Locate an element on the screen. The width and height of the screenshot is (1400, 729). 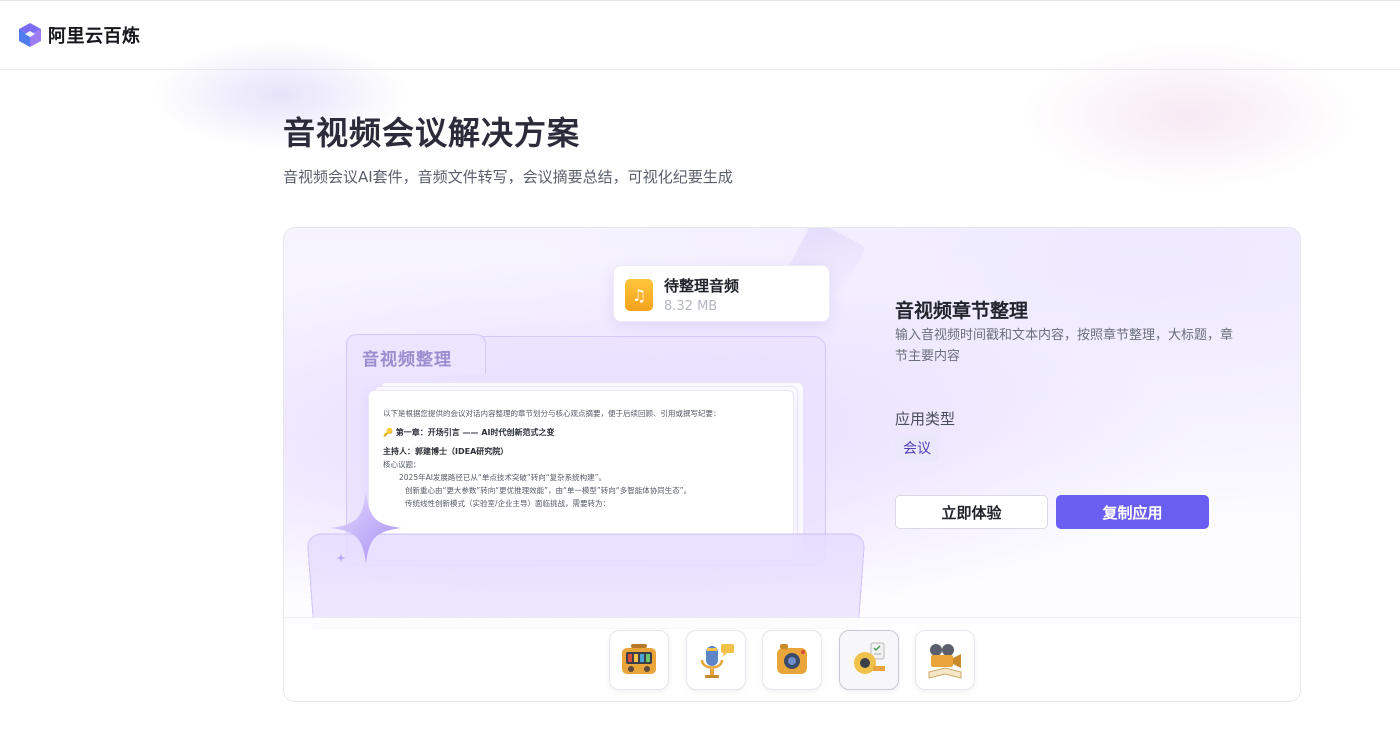
app-title: 音视频章节整理 is located at coordinates (962, 311).